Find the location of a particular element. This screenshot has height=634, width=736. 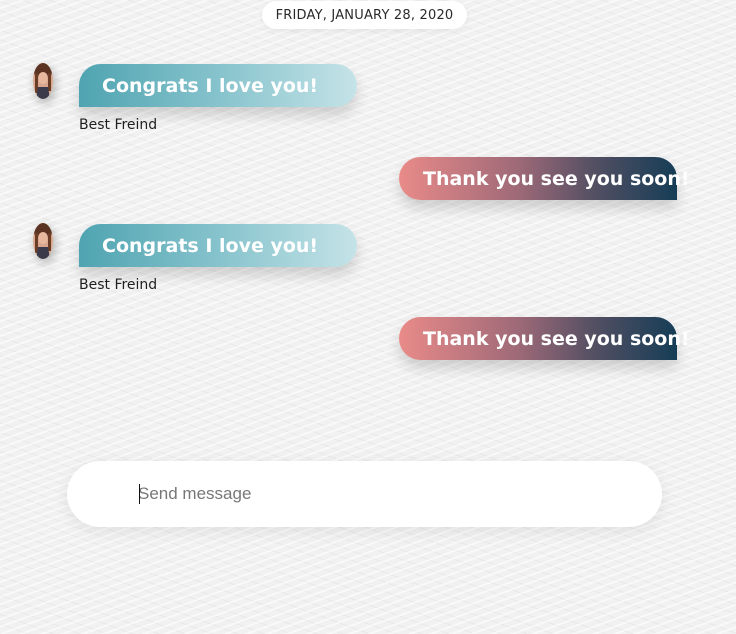

message-input is located at coordinates (378, 494).